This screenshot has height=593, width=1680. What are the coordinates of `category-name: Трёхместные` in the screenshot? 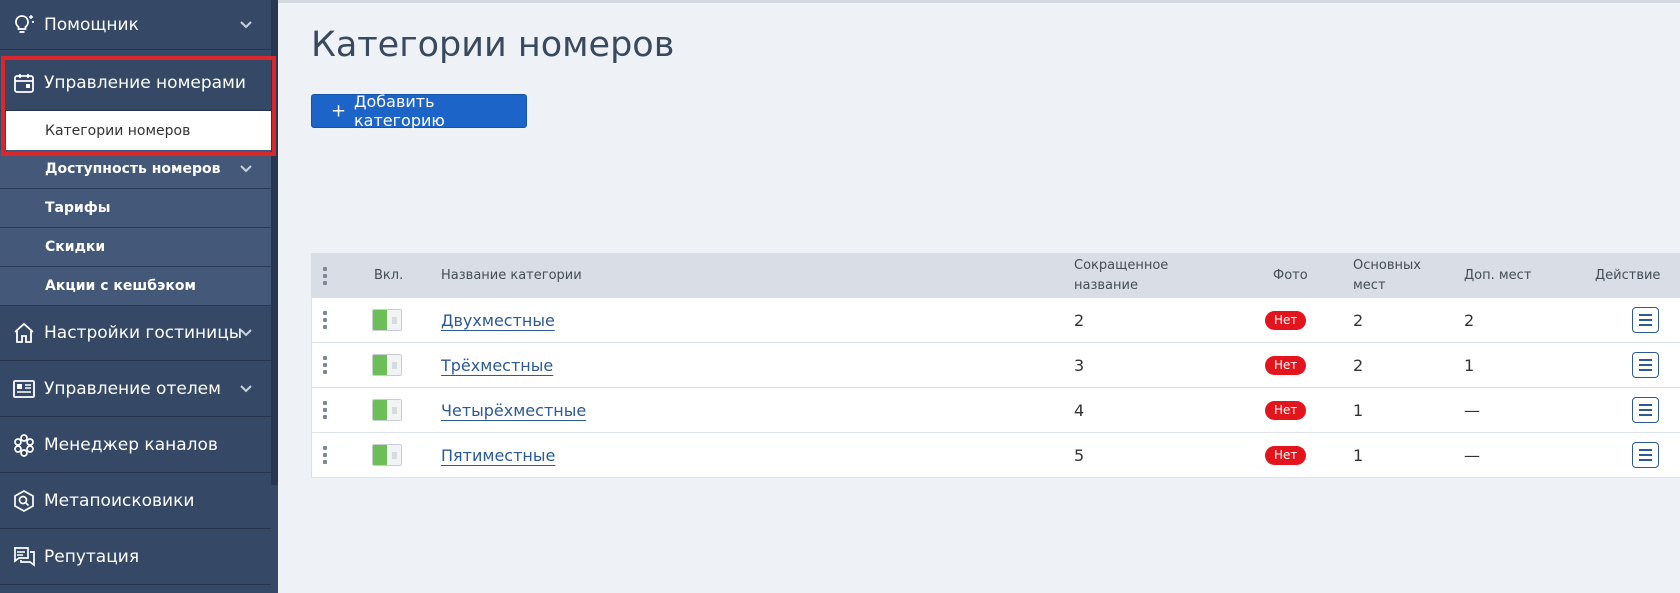 It's located at (497, 365).